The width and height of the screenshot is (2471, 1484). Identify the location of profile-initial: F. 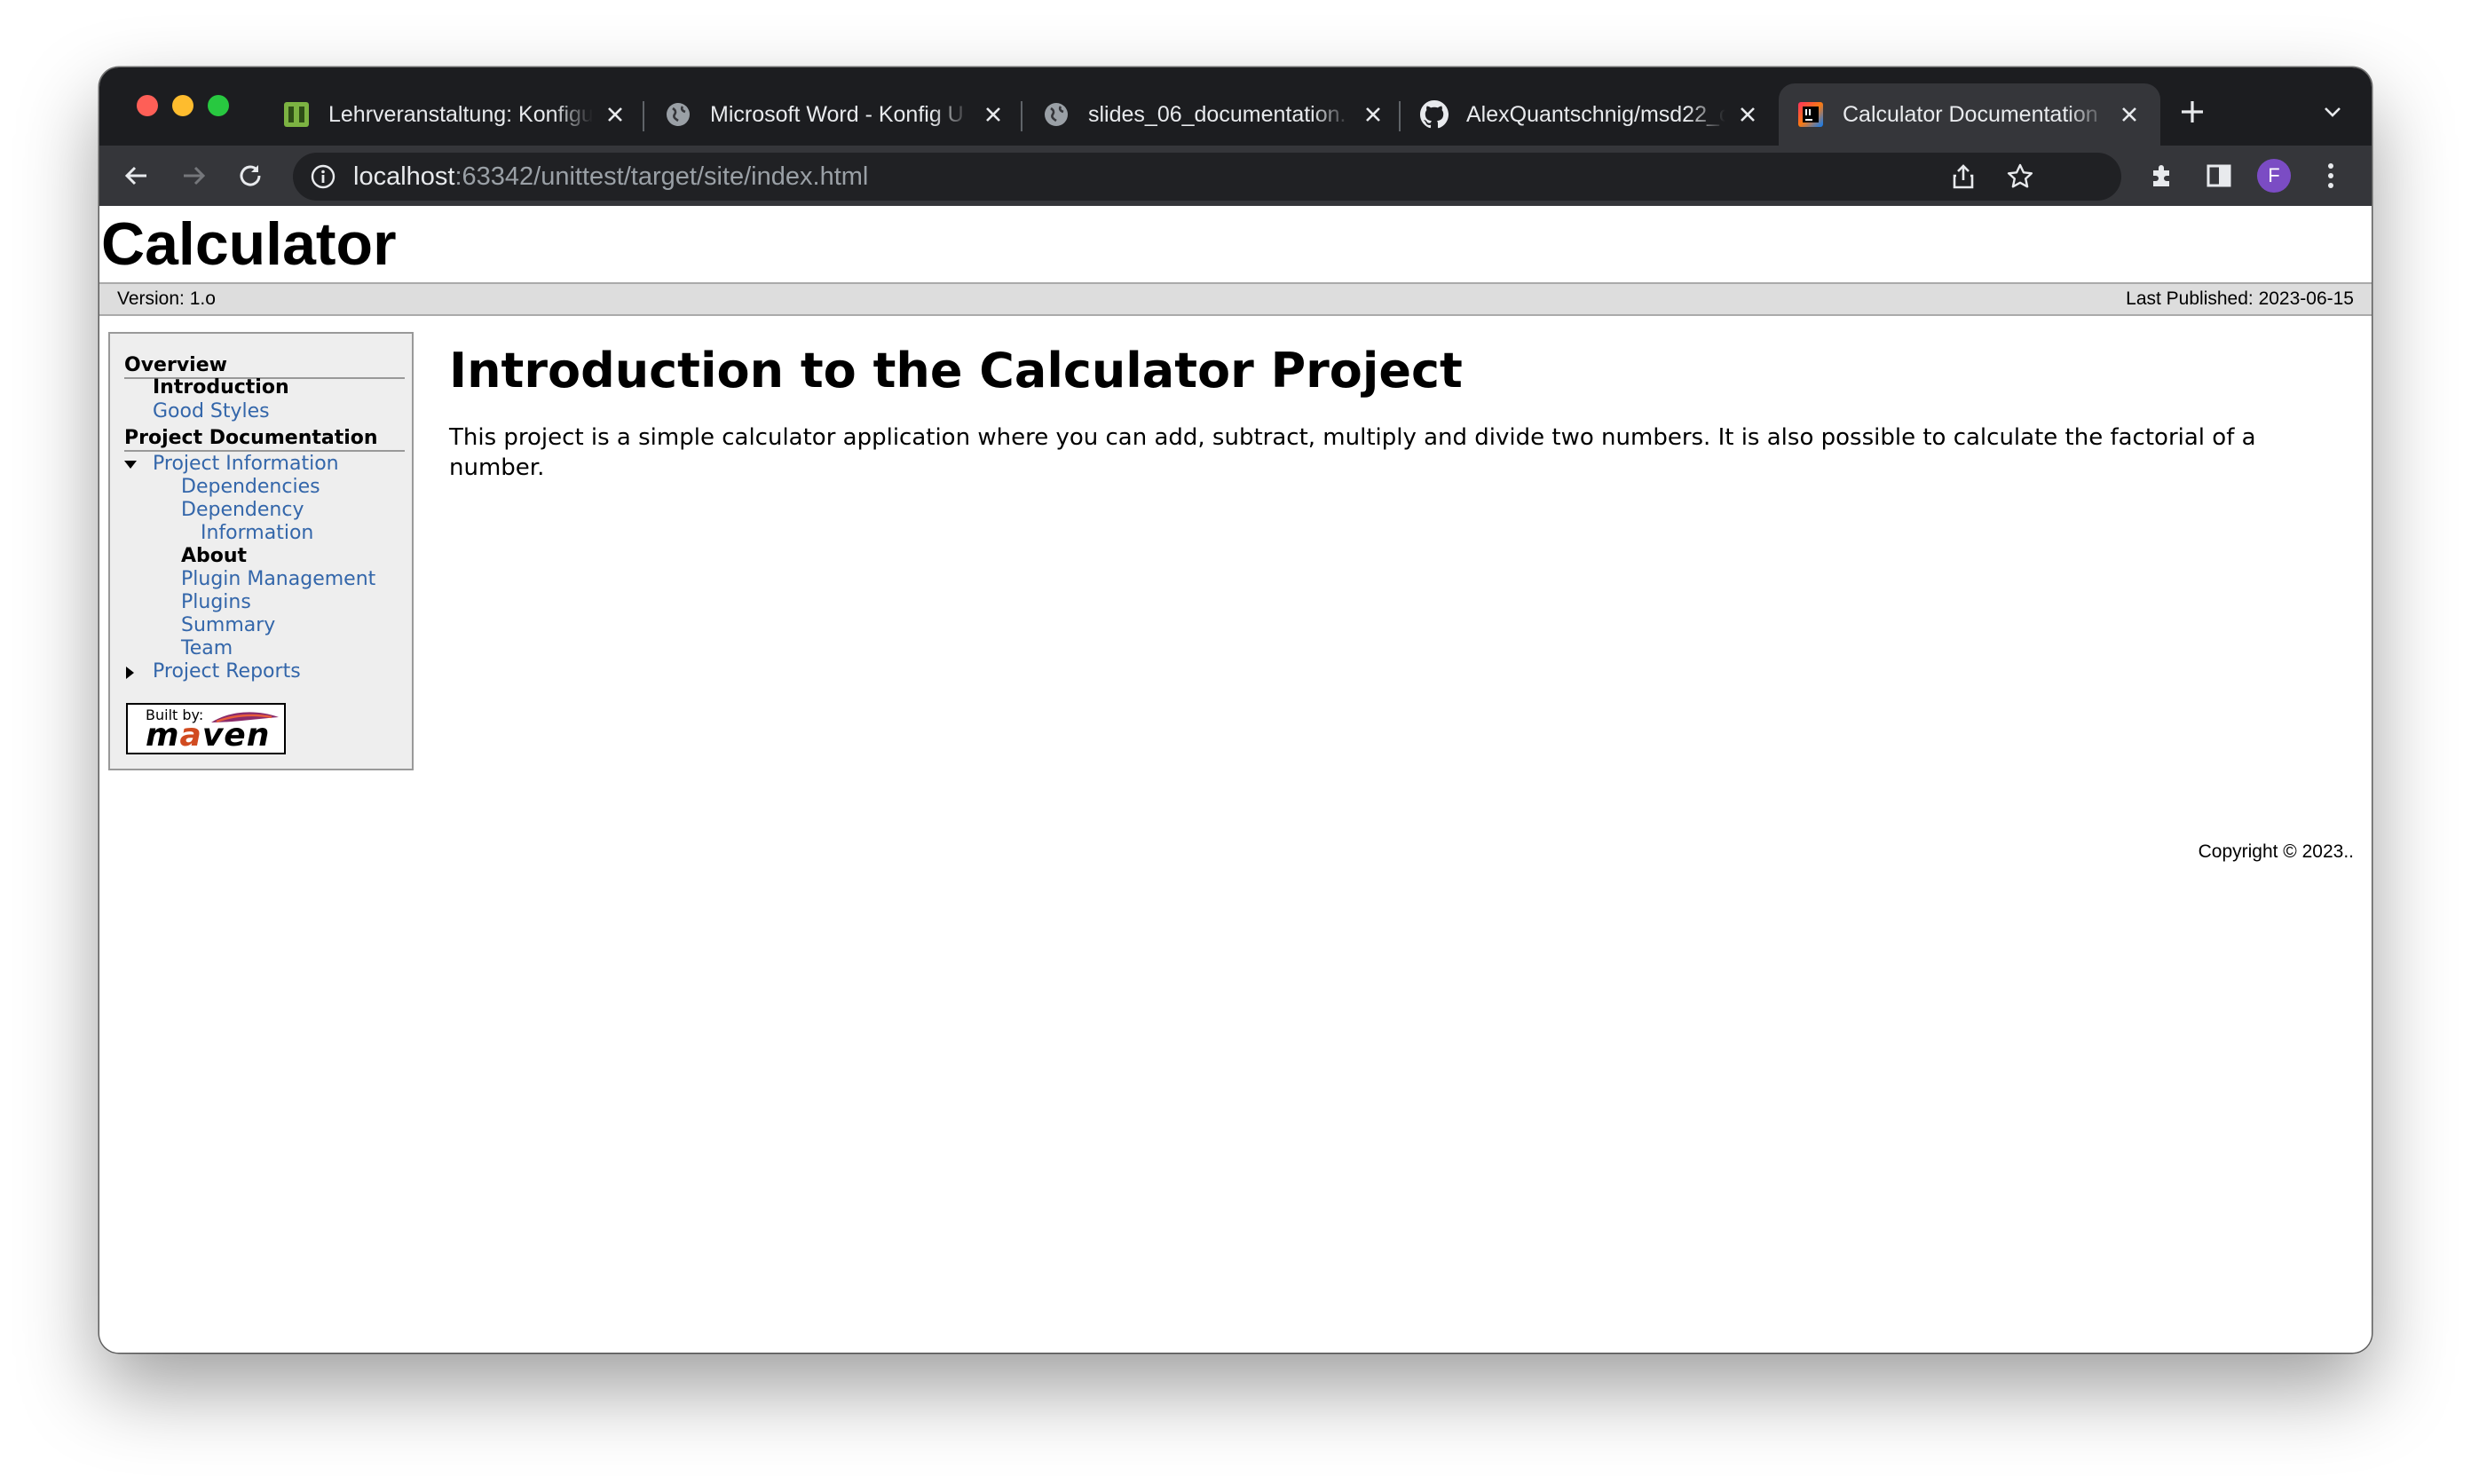
(2274, 175).